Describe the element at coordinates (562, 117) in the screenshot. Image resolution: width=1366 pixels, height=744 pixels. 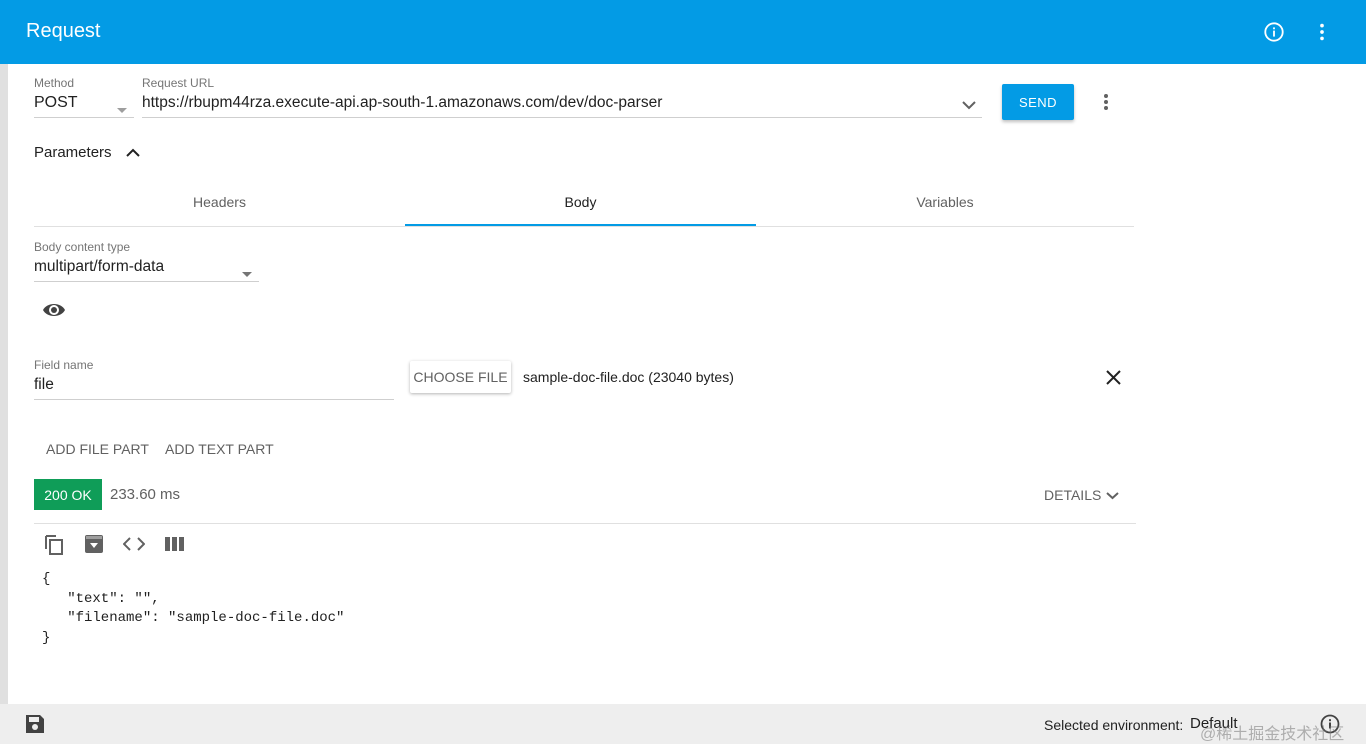
I see `url-underline` at that location.